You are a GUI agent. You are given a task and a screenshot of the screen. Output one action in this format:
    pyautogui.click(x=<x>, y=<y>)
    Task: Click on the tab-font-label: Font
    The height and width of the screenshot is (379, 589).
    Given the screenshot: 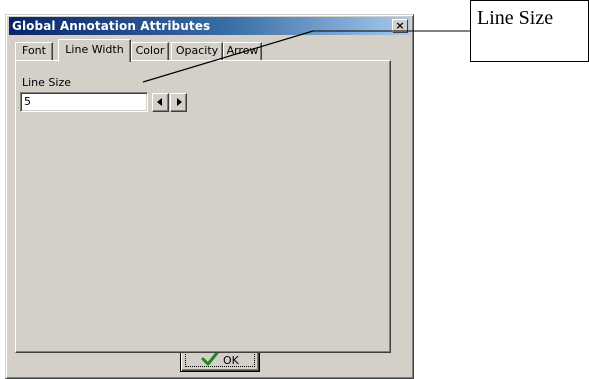 What is the action you would take?
    pyautogui.click(x=34, y=50)
    